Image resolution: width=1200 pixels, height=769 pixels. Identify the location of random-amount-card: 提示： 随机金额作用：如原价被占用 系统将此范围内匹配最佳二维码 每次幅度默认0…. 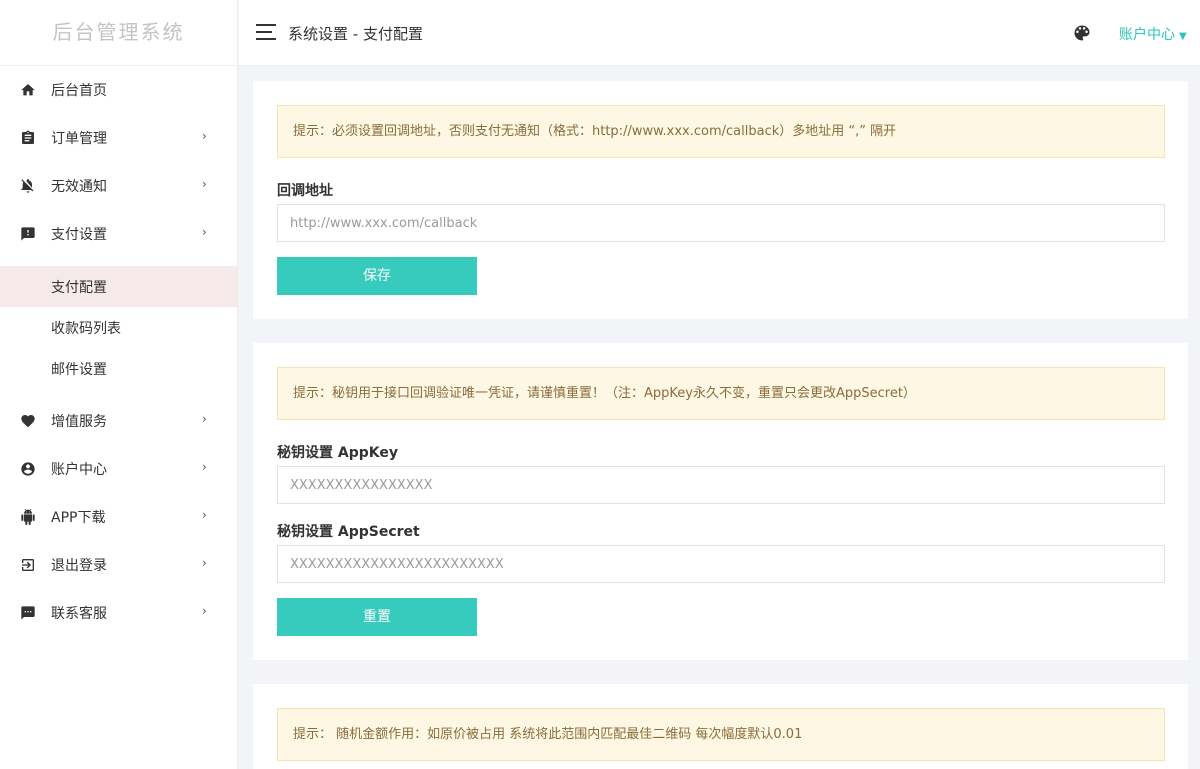
(720, 726).